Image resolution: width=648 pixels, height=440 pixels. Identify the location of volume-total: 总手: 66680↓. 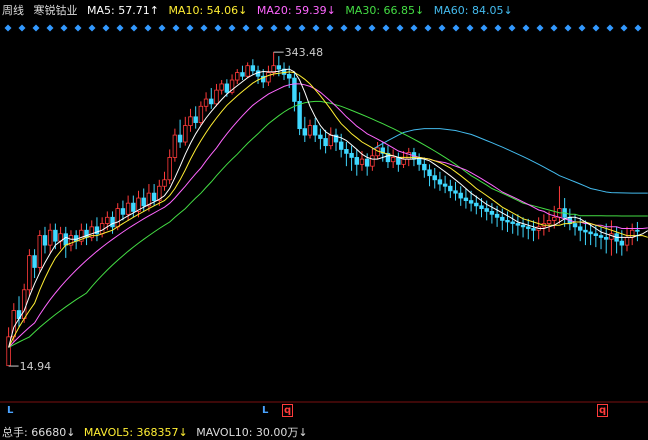
(39, 432).